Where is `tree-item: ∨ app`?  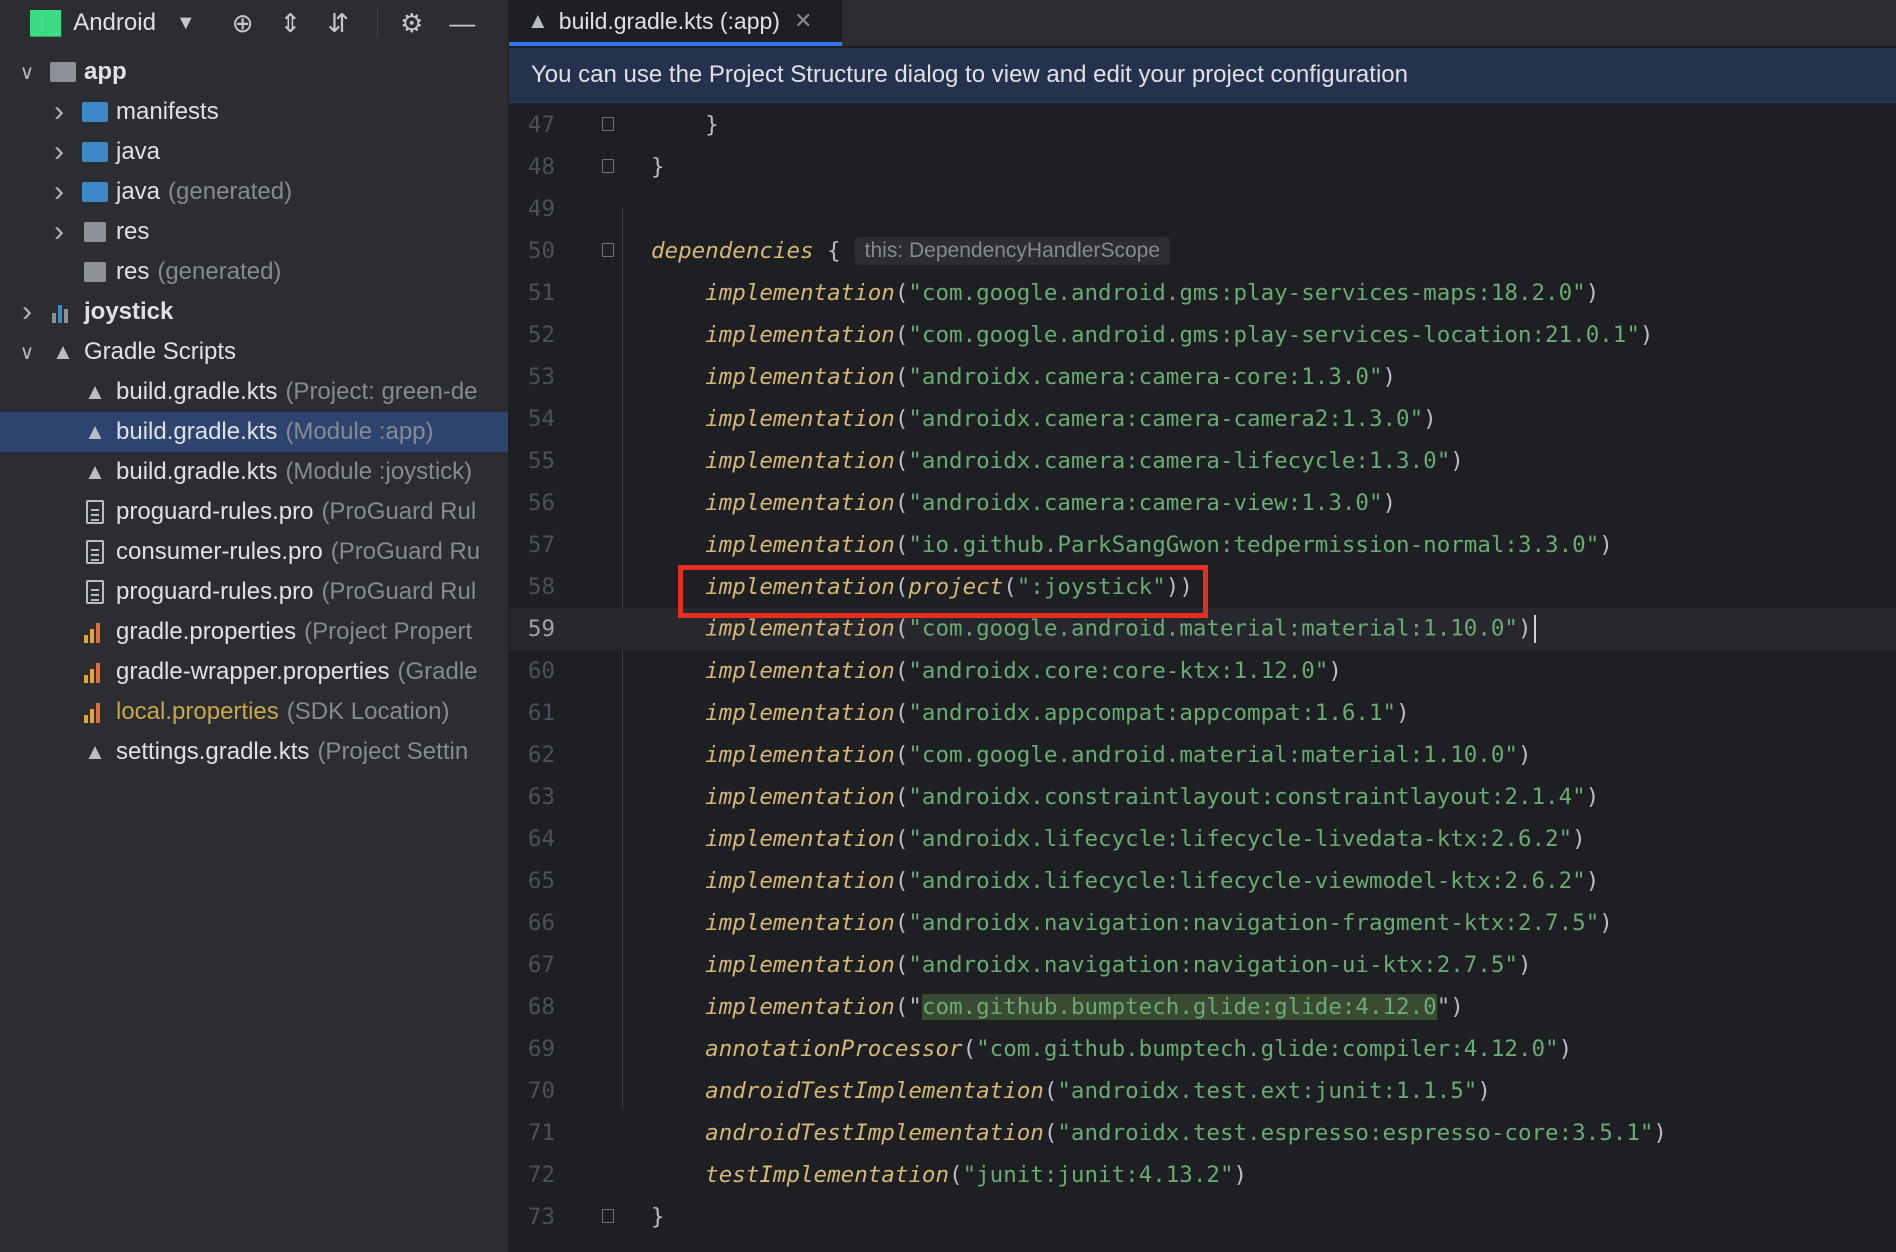 tree-item: ∨ app is located at coordinates (254, 72).